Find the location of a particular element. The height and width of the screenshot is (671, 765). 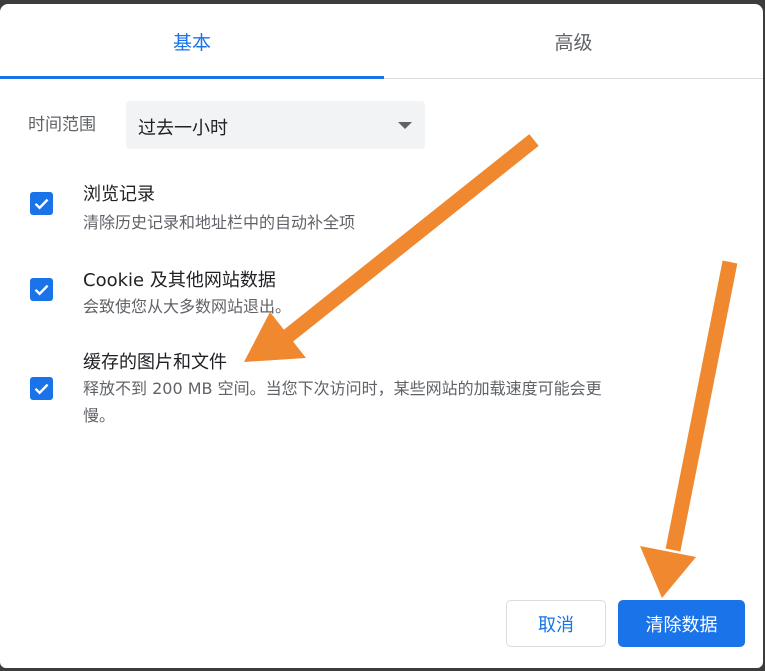

cookies-title: Cookie 及其他网站数据 is located at coordinates (179, 280).